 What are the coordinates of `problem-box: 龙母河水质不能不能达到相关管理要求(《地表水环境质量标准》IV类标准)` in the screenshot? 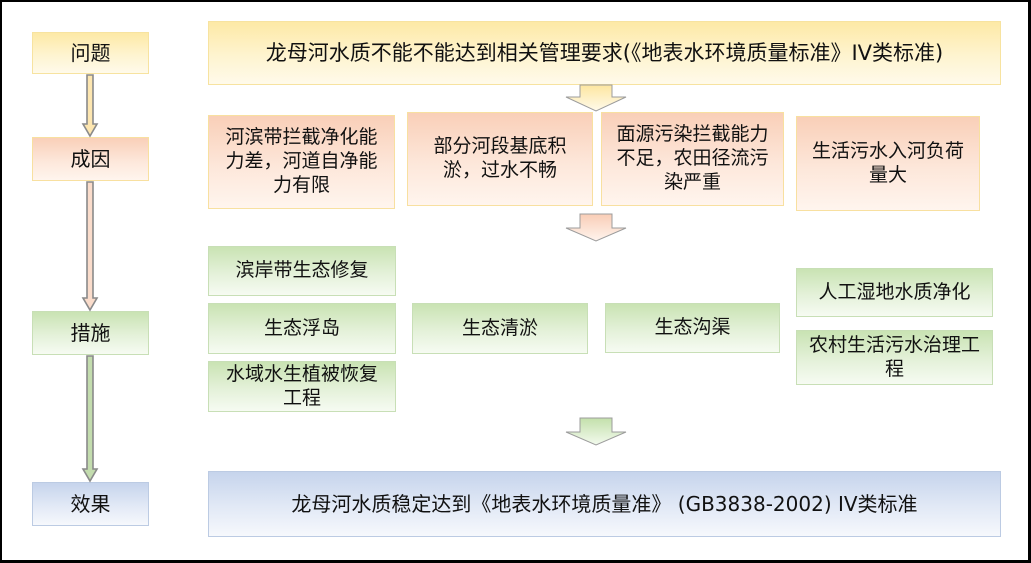 It's located at (604, 53).